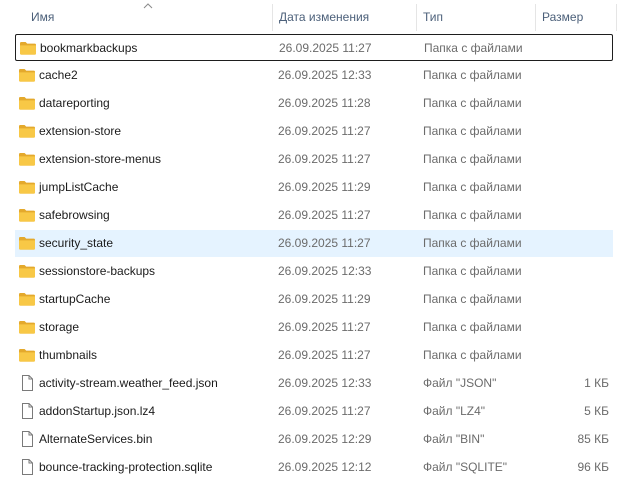 This screenshot has width=630, height=486. Describe the element at coordinates (454, 439) in the screenshot. I see `file-type: Файл "BIN"` at that location.